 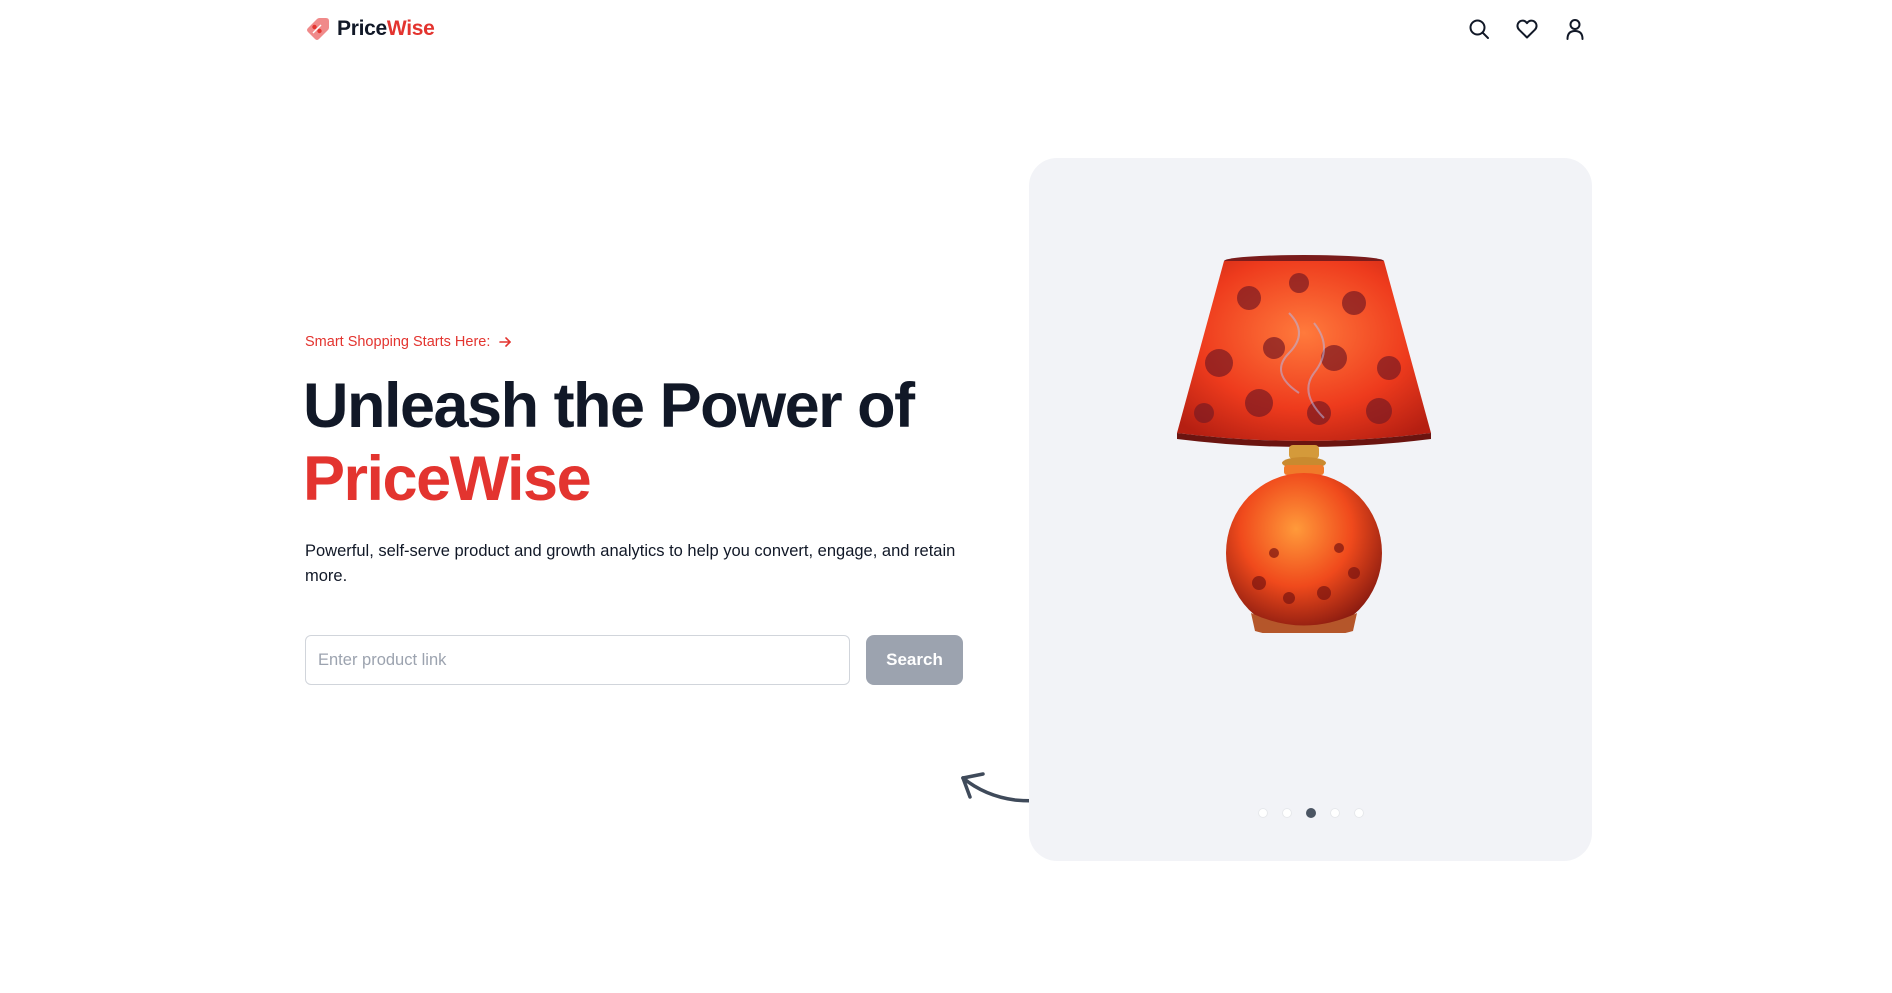 I want to click on user-icon, so click(x=1575, y=29).